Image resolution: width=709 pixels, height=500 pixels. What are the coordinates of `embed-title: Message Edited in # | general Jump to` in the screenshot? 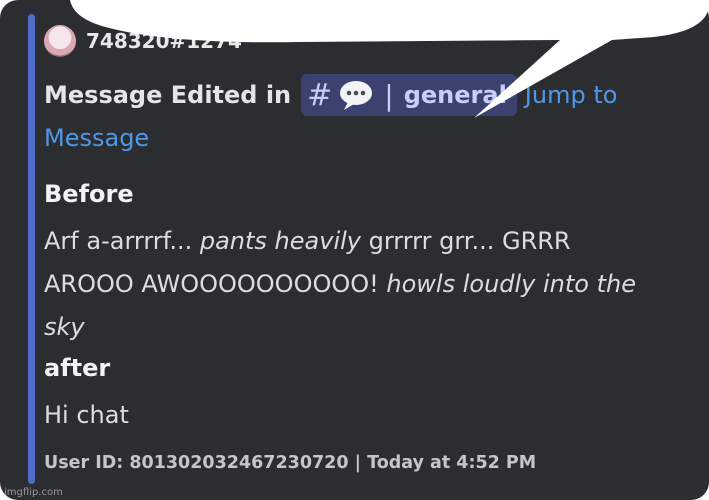 It's located at (330, 95).